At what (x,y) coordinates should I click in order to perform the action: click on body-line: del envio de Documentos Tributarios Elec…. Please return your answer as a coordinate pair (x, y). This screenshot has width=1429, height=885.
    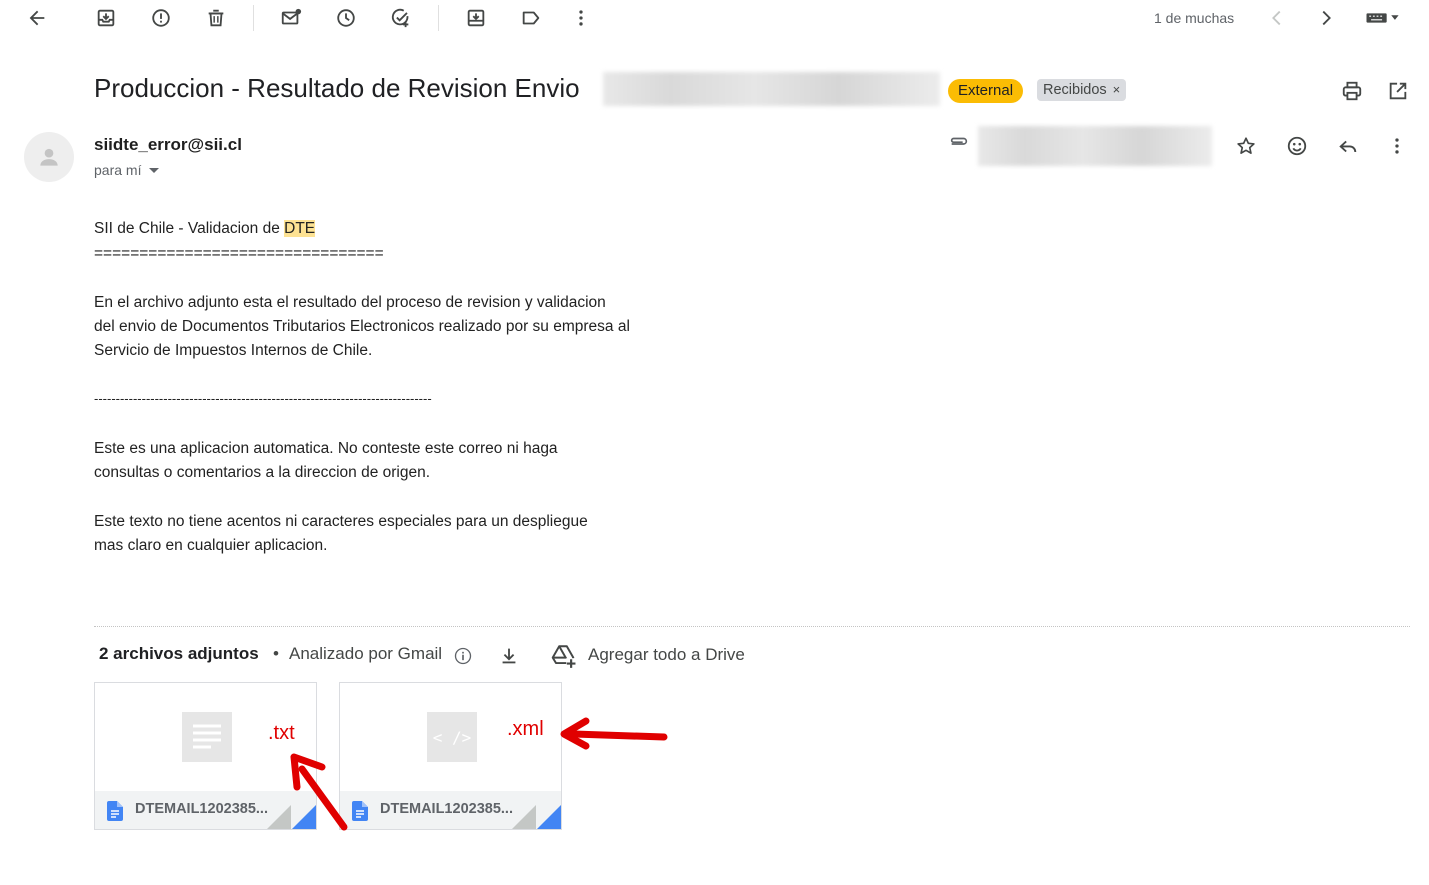
    Looking at the image, I should click on (362, 326).